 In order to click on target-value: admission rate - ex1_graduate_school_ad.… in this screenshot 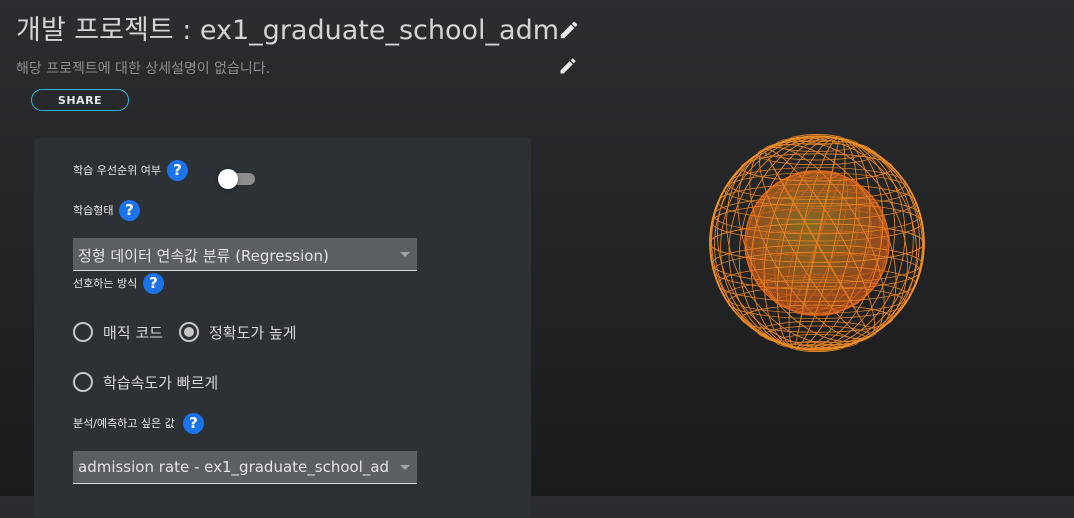, I will do `click(233, 467)`.